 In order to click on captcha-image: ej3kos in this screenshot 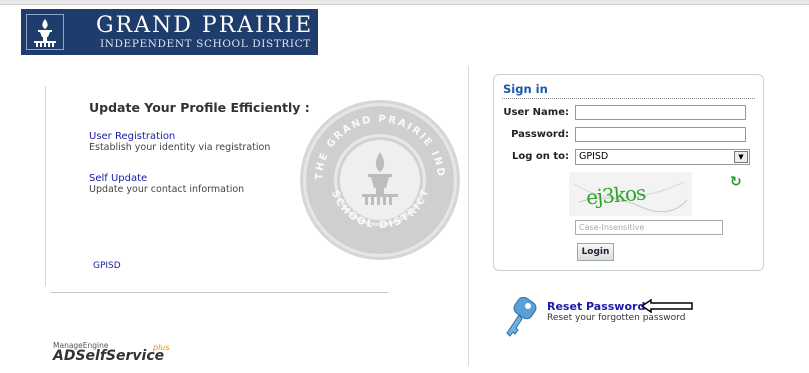, I will do `click(630, 194)`.